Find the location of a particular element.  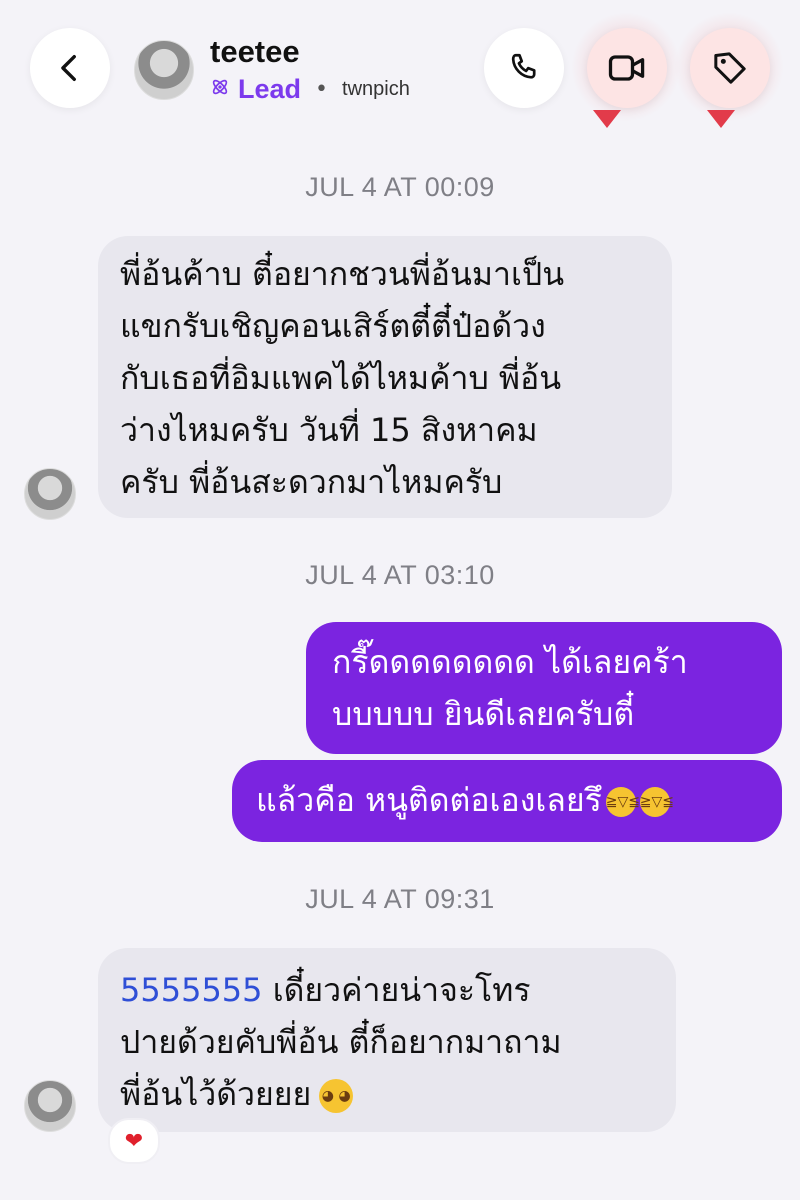

chevron-left-icon is located at coordinates (68, 68).